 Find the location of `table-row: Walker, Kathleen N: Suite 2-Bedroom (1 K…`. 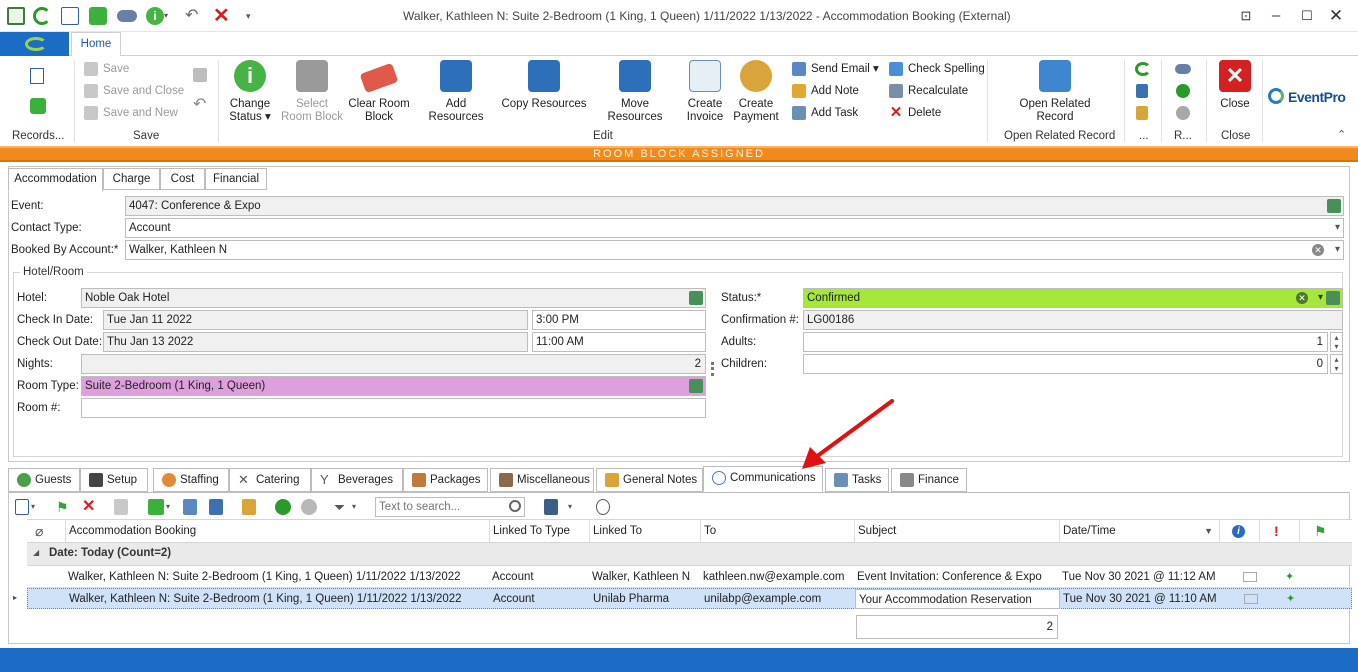

table-row: Walker, Kathleen N: Suite 2-Bedroom (1 K… is located at coordinates (689, 598).